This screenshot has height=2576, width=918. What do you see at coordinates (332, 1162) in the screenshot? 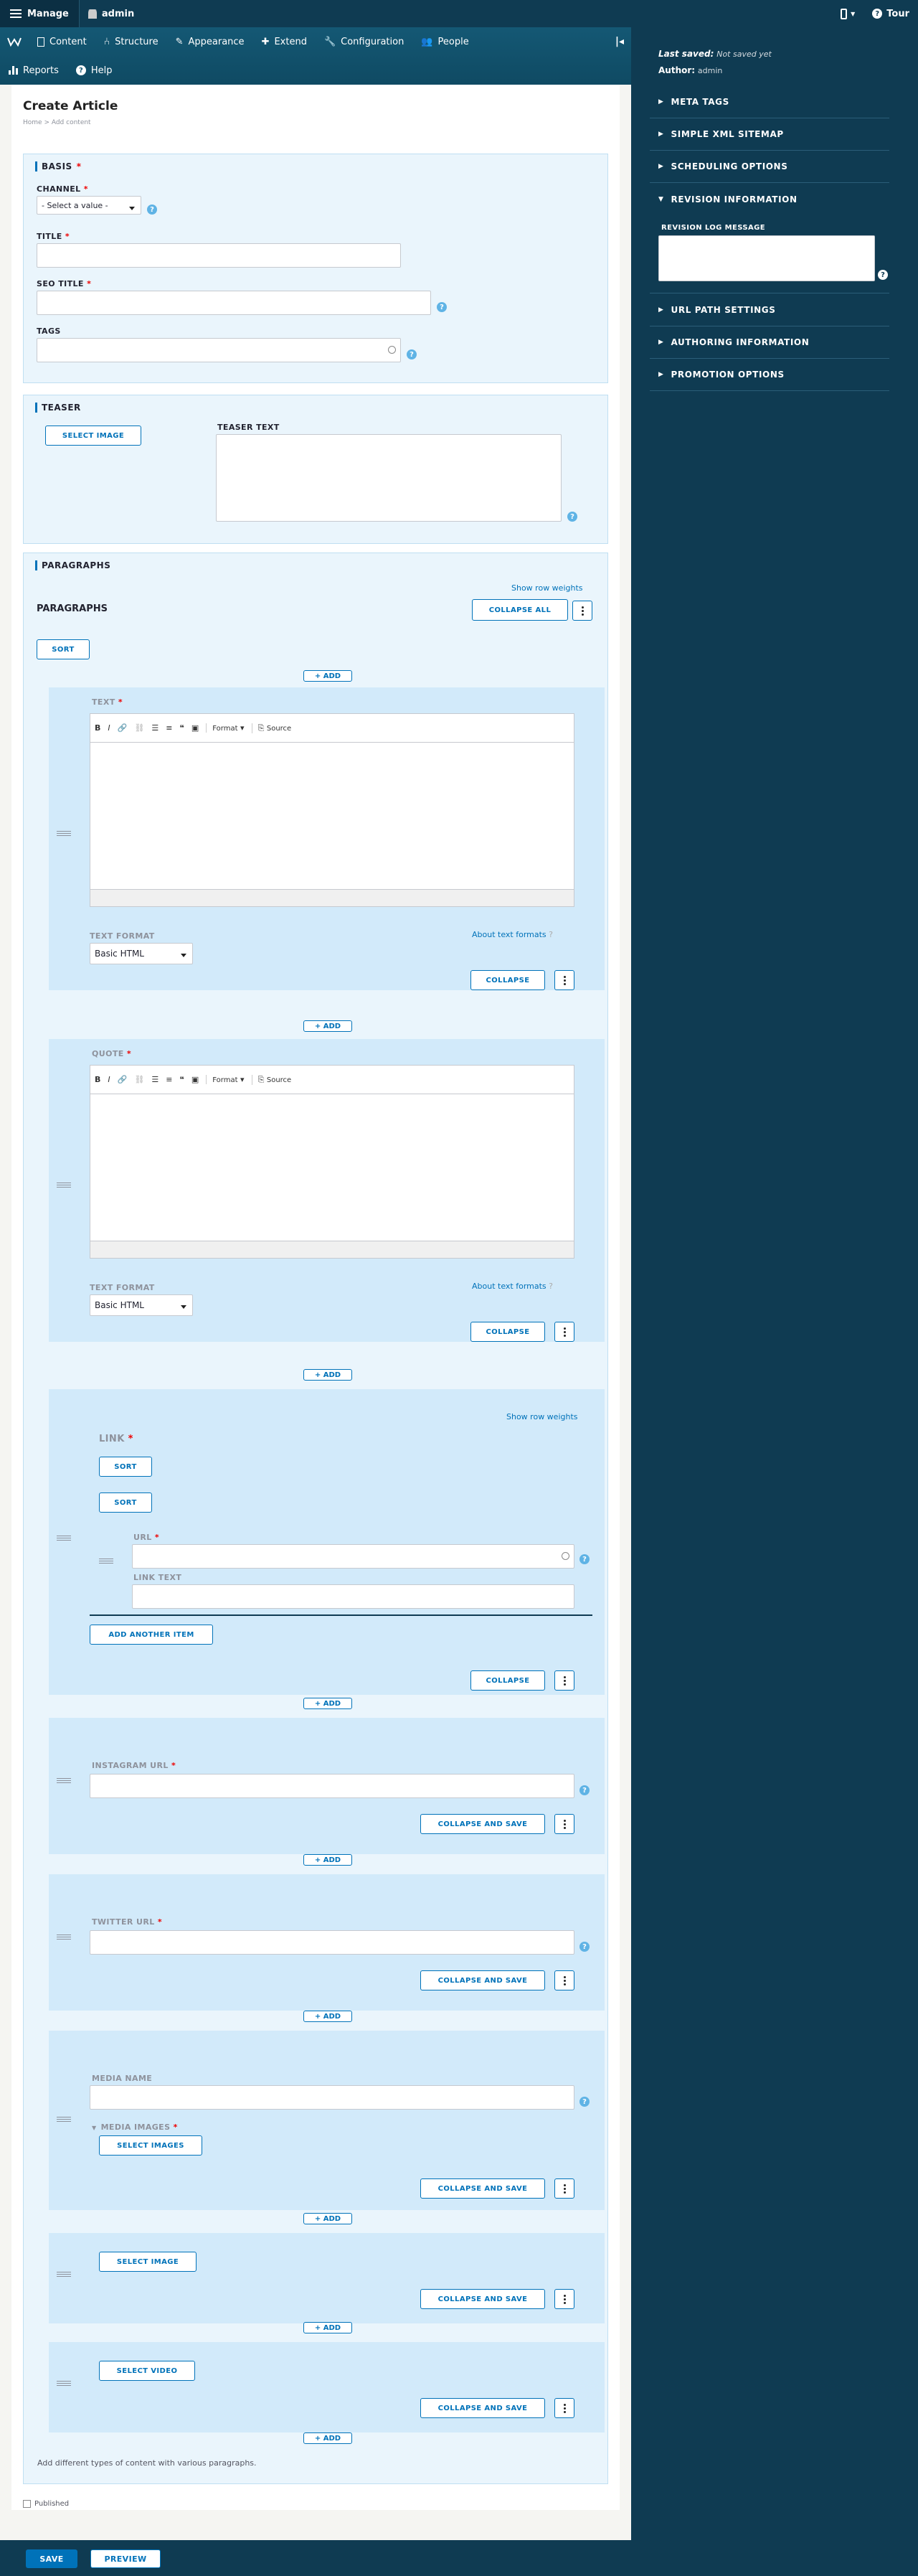
I see `quote-editor: B I 🔗 ⛓ ☰ ≡ ❝ ▣ Format ▾ ⎘ Source` at bounding box center [332, 1162].